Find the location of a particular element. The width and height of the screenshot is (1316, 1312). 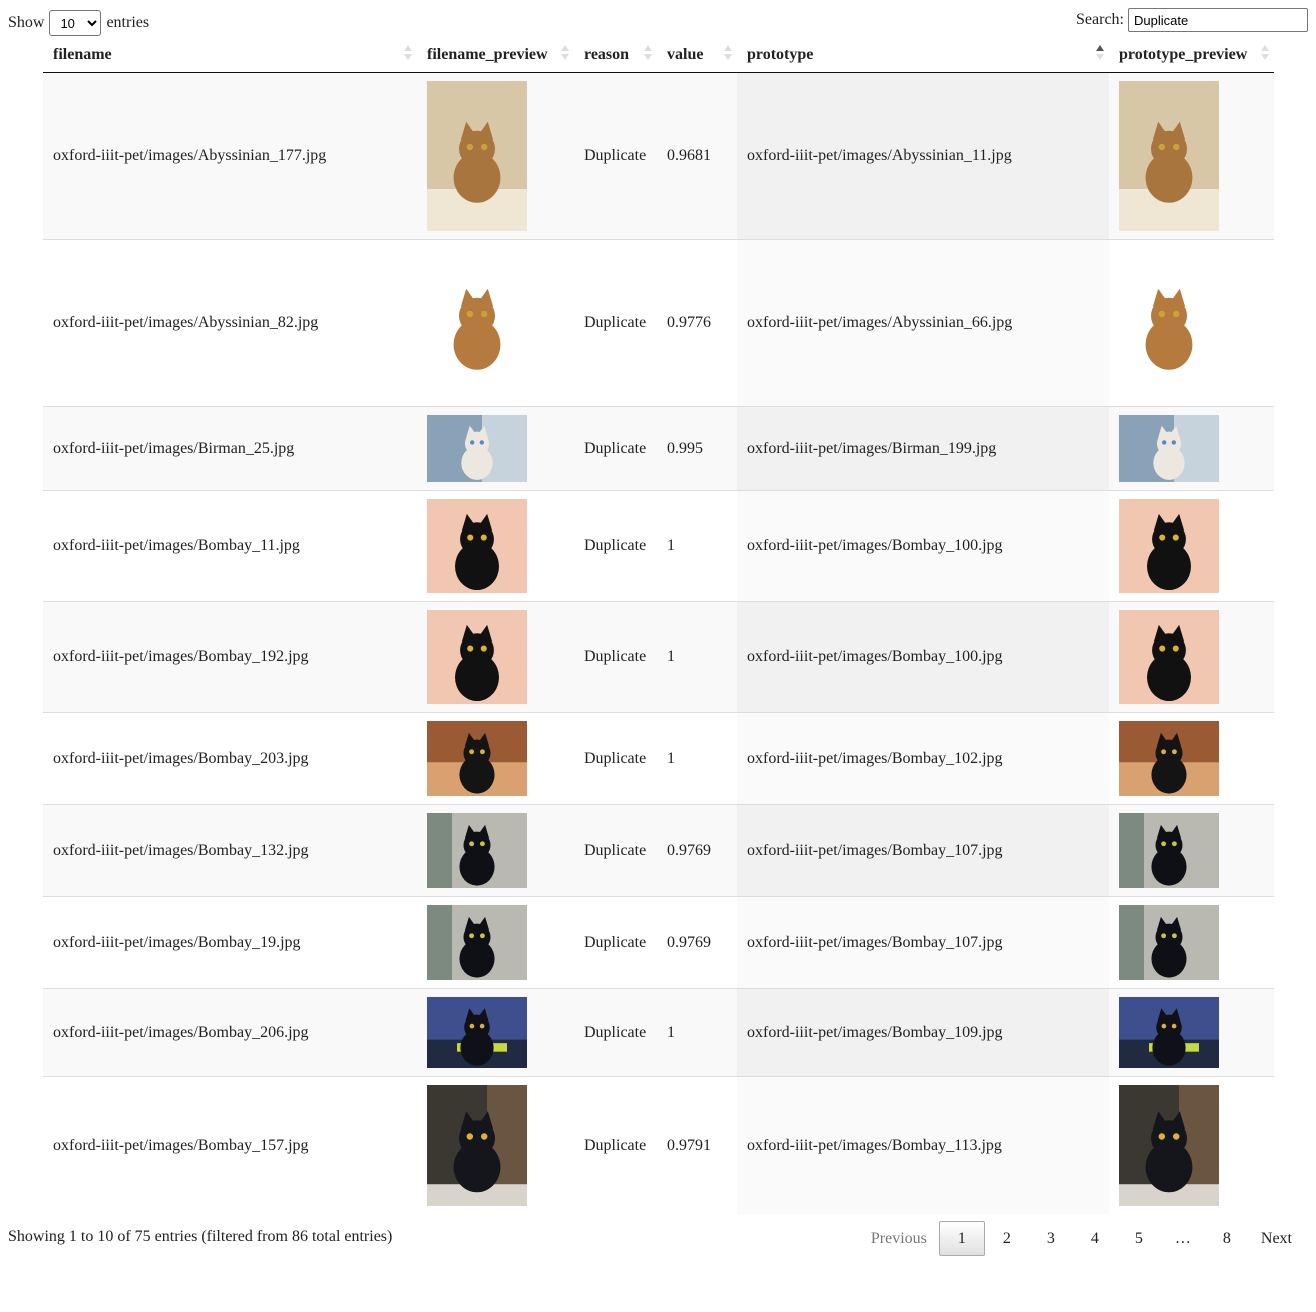

prototype-cell: oxford-iiit-pet/images/Birman_199.jpg is located at coordinates (923, 448).